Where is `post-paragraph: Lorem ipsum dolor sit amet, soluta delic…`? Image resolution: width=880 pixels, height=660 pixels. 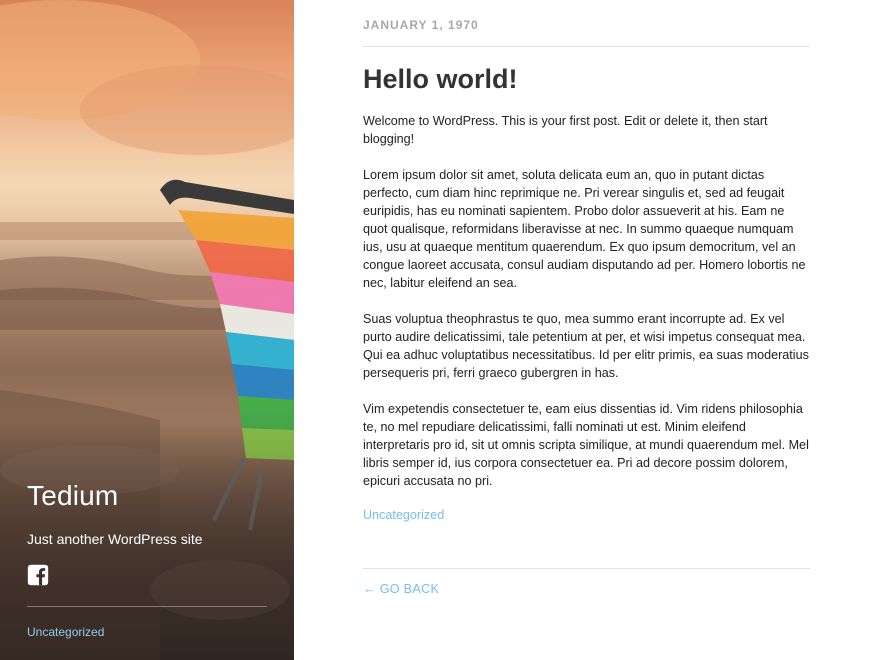 post-paragraph: Lorem ipsum dolor sit amet, soluta delic… is located at coordinates (584, 229).